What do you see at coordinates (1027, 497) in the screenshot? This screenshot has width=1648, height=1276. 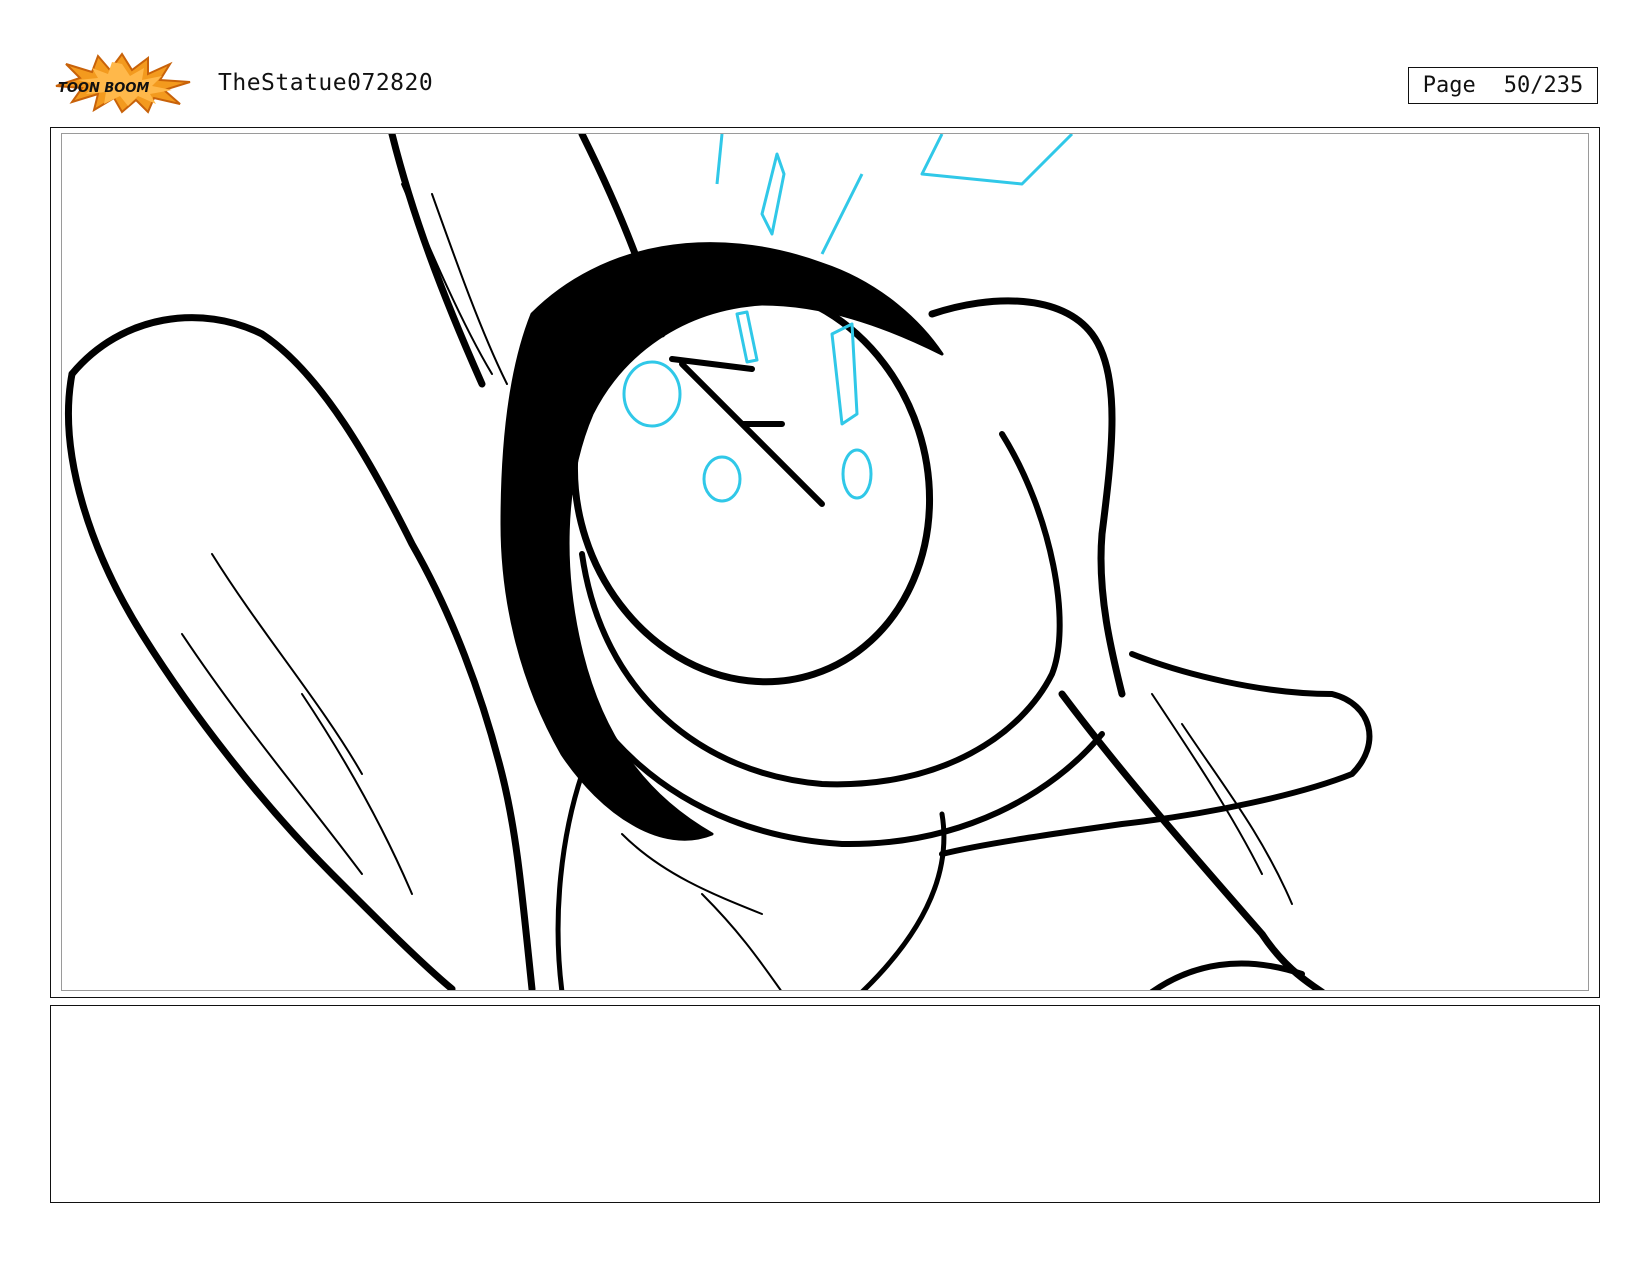 I see `right-arm-sketch` at bounding box center [1027, 497].